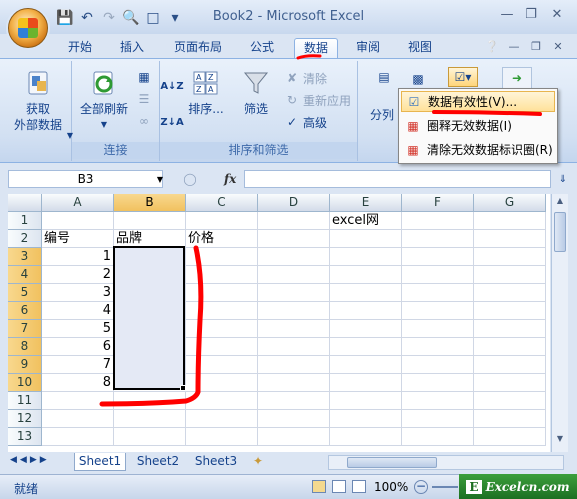  What do you see at coordinates (438, 419) in the screenshot?
I see `cell-f12` at bounding box center [438, 419].